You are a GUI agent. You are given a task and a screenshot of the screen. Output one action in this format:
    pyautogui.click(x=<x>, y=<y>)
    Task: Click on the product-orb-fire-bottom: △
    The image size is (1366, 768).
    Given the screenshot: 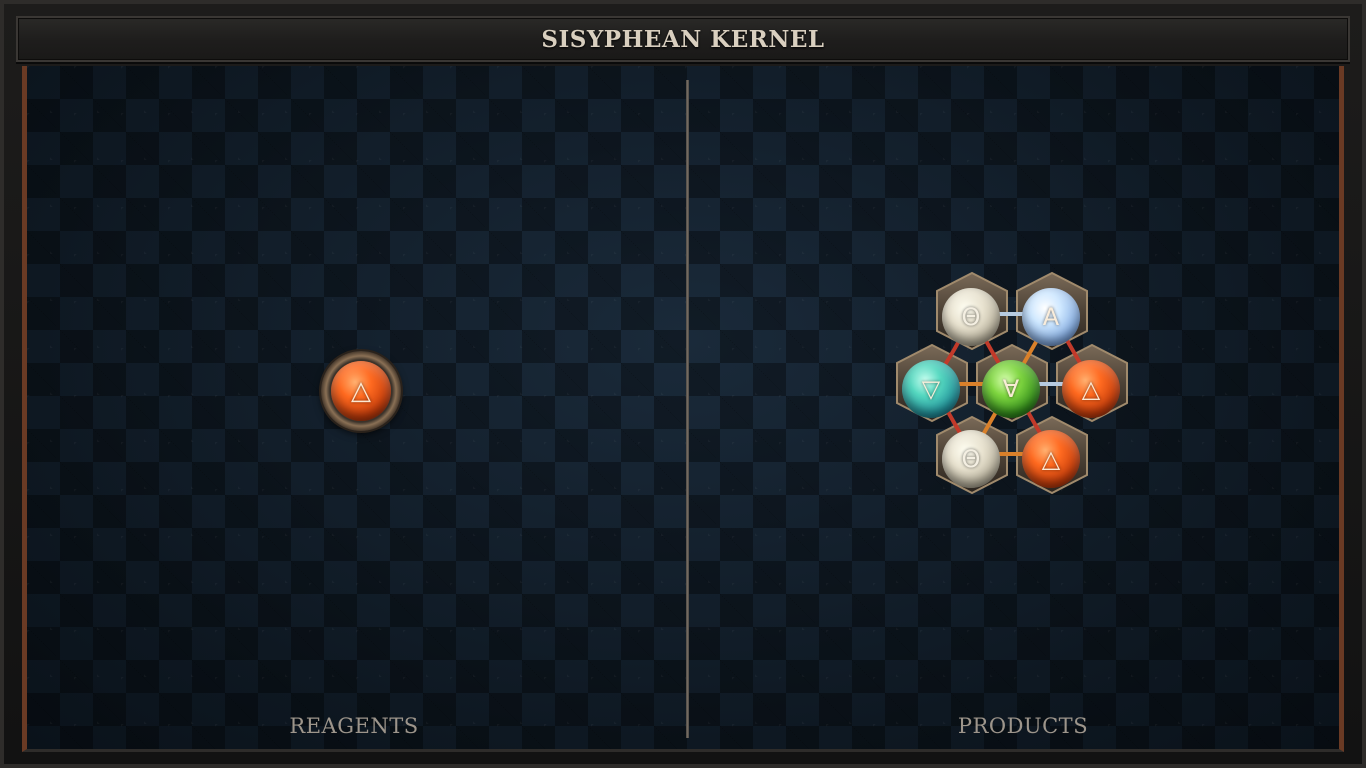 What is the action you would take?
    pyautogui.click(x=1051, y=459)
    